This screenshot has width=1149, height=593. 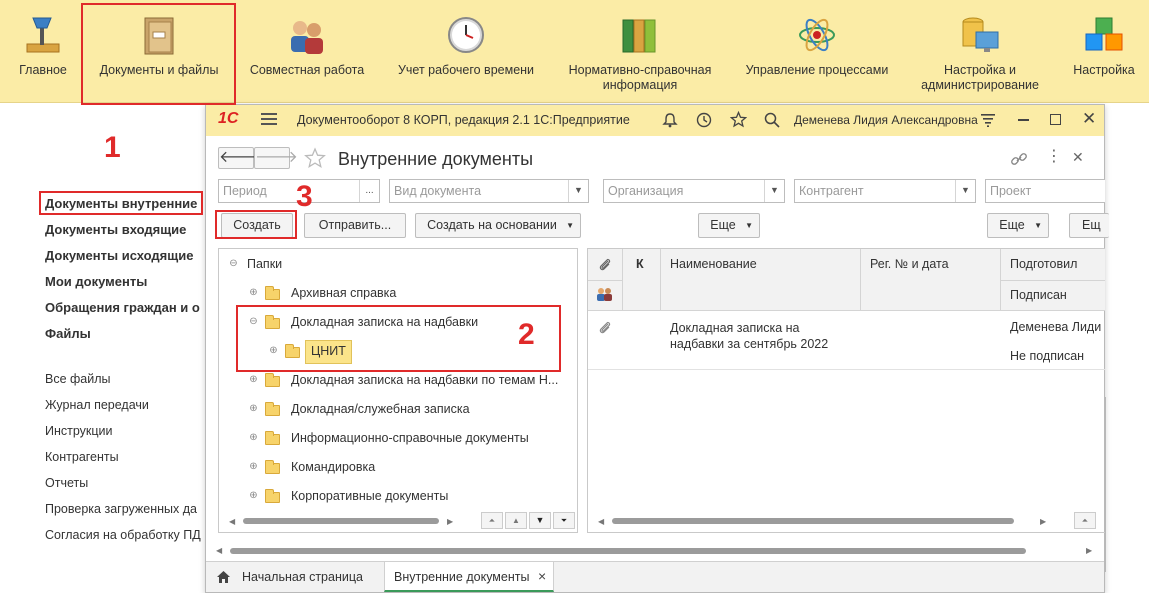 What do you see at coordinates (68, 333) in the screenshot?
I see `nav-files: Файлы` at bounding box center [68, 333].